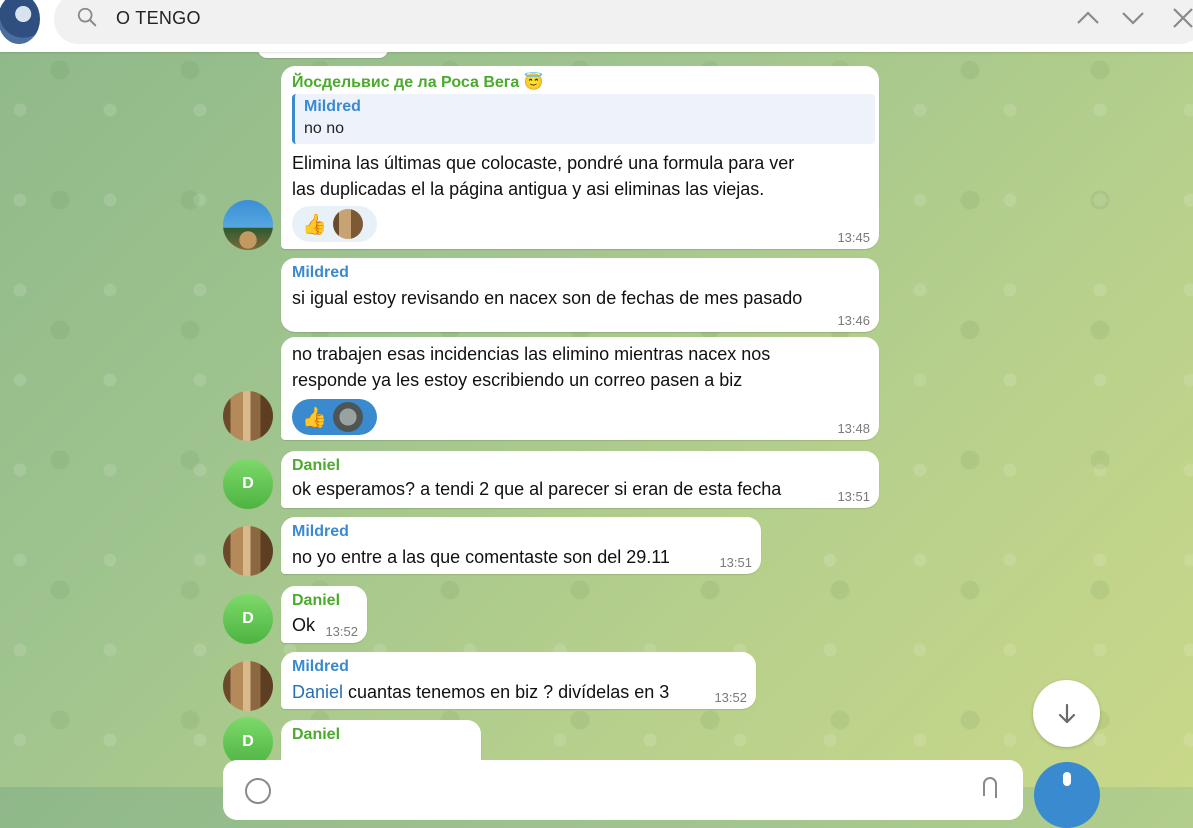  I want to click on mention-link: Daniel, so click(317, 692).